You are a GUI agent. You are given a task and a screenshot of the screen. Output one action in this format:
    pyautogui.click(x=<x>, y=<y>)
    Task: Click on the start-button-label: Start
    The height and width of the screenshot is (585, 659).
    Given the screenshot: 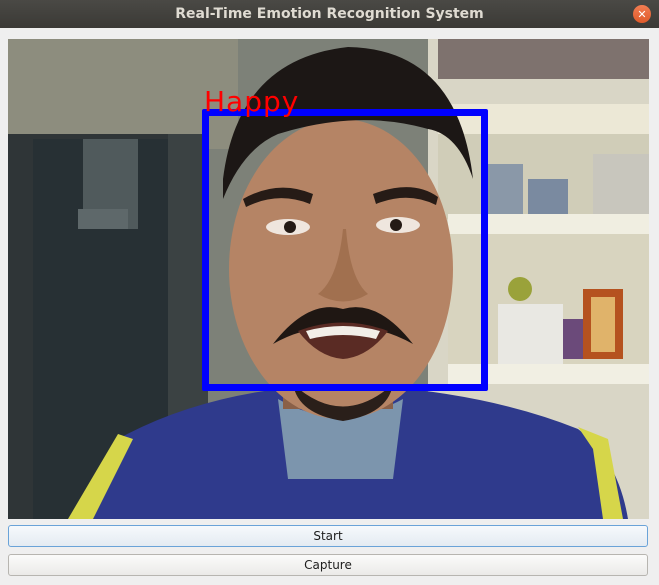 What is the action you would take?
    pyautogui.click(x=328, y=536)
    